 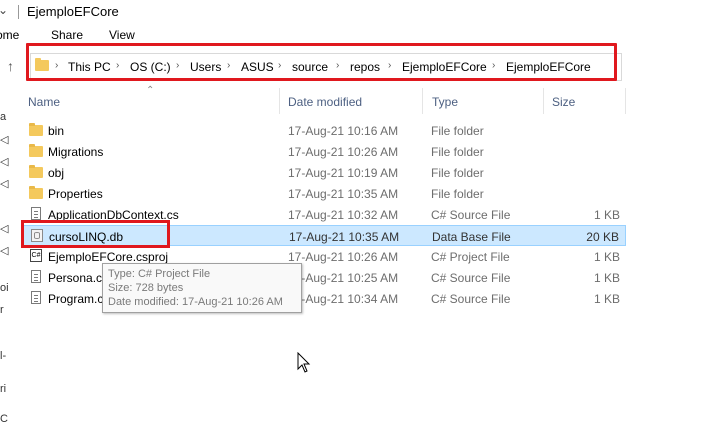 I want to click on csproj-file-icon: C#, so click(x=36, y=255).